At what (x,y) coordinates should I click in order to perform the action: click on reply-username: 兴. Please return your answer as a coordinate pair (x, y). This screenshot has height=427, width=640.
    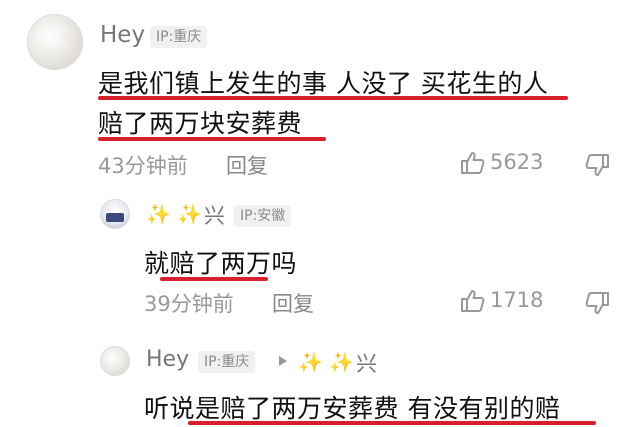
    Looking at the image, I should click on (214, 215).